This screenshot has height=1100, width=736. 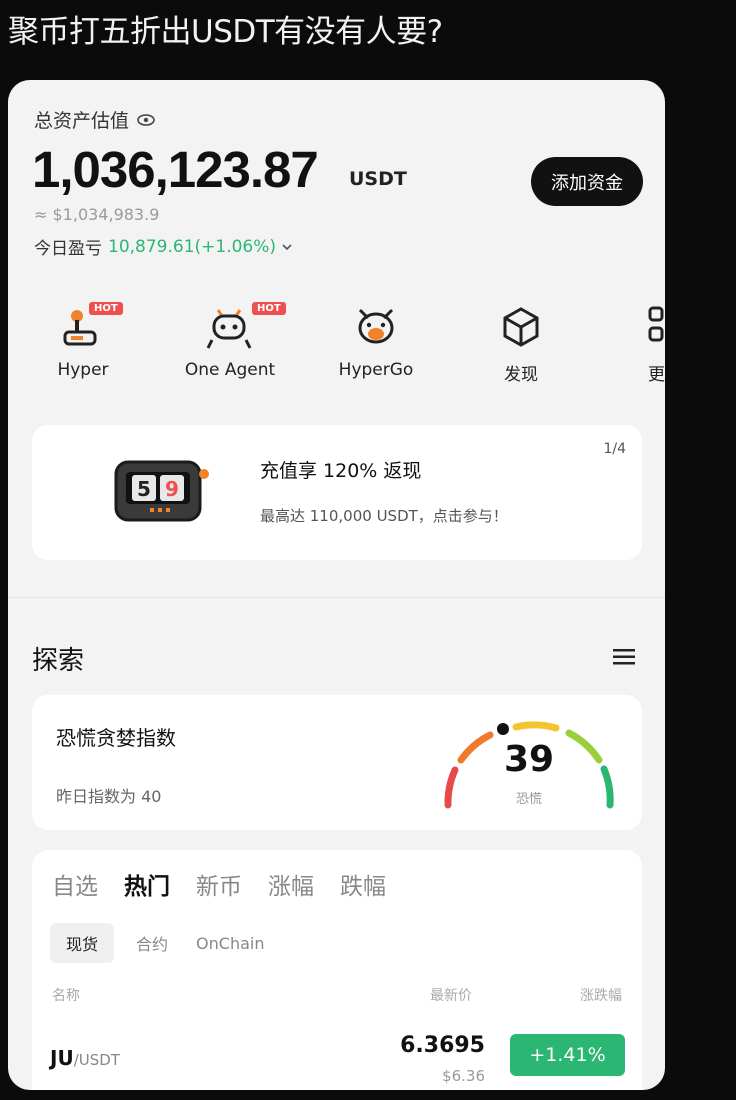 What do you see at coordinates (230, 370) in the screenshot?
I see `shortcut-label: One Agent` at bounding box center [230, 370].